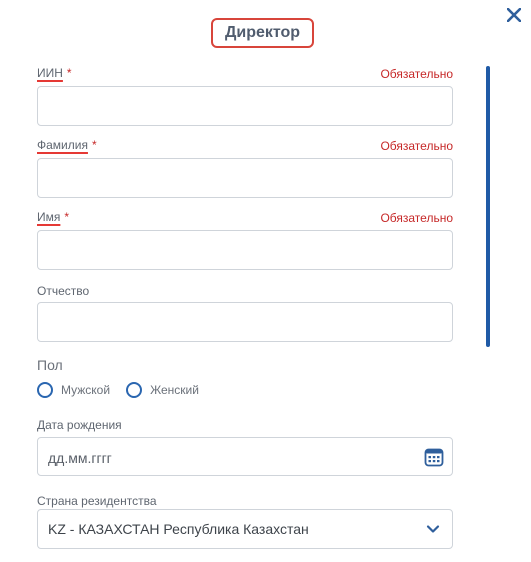  I want to click on close-button, so click(514, 15).